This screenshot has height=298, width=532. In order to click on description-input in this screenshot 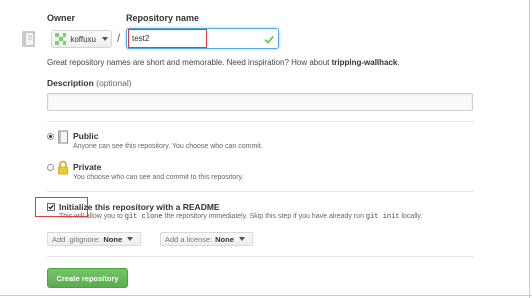, I will do `click(262, 103)`.